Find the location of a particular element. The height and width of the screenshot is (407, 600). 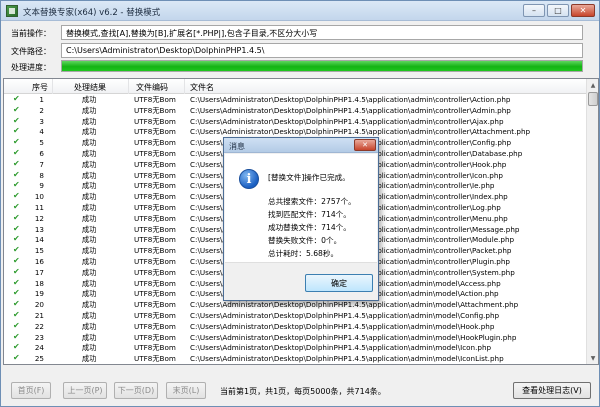

ok-button: 确定 is located at coordinates (339, 283).